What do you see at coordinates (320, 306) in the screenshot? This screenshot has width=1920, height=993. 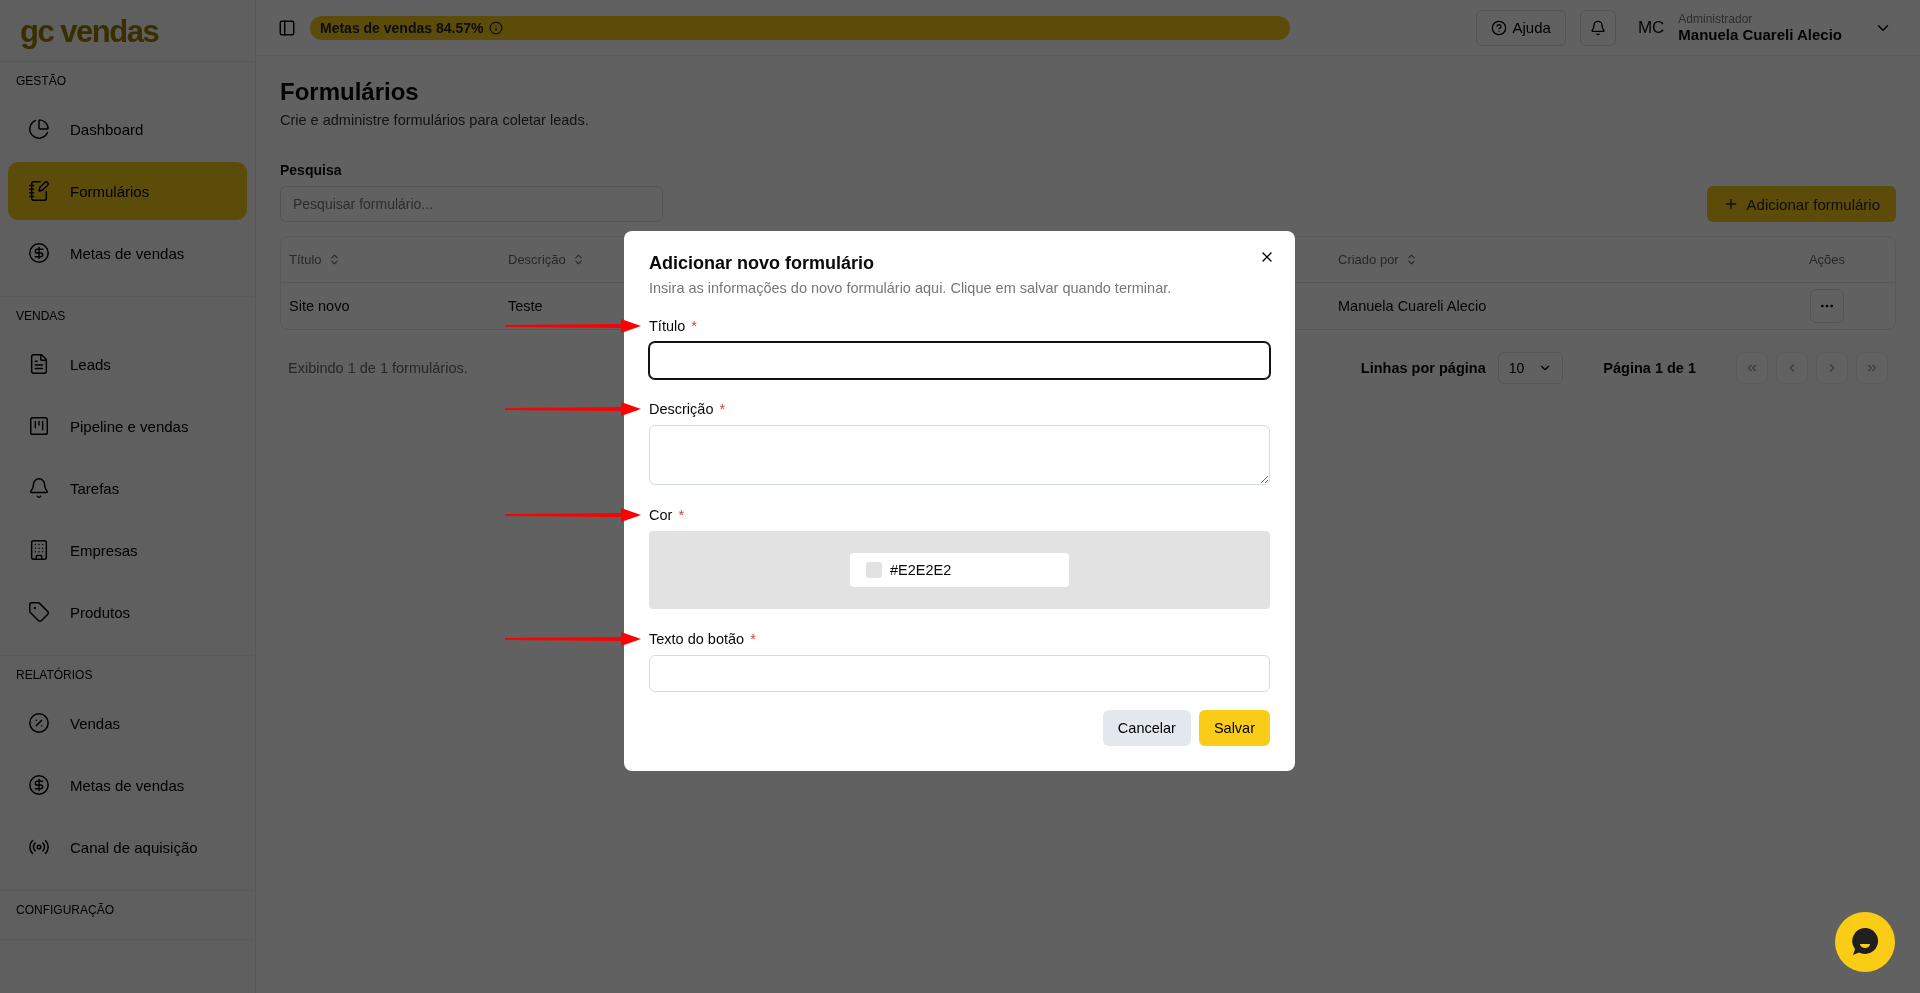 I see `table-cell-text: Site novo` at bounding box center [320, 306].